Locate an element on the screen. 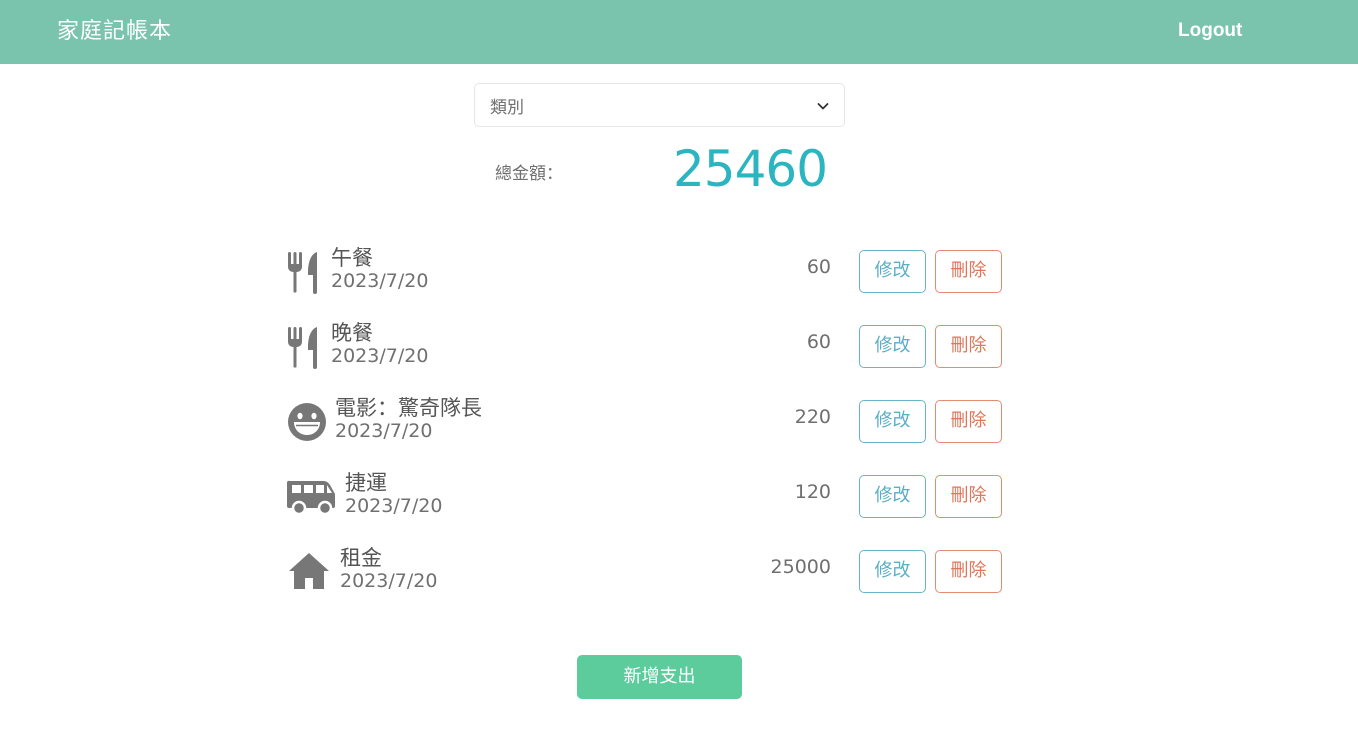 This screenshot has height=749, width=1358. home-icon is located at coordinates (312, 576).